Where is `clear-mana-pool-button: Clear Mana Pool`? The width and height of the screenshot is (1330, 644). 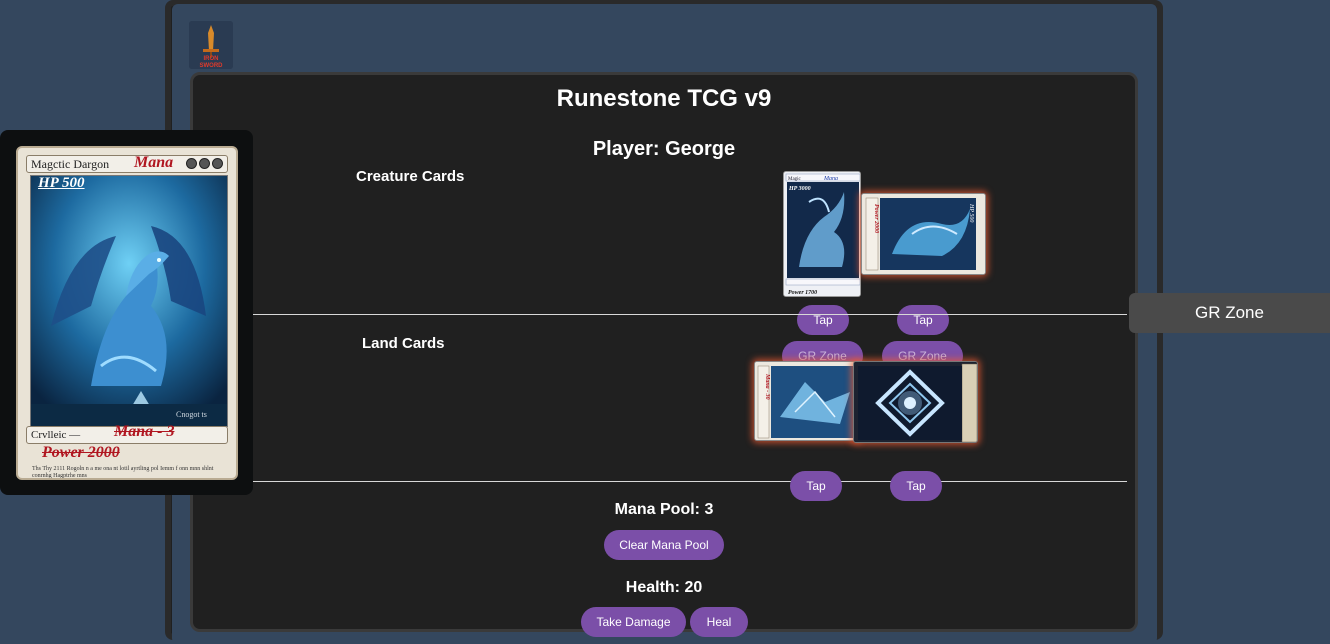
clear-mana-pool-button: Clear Mana Pool is located at coordinates (664, 545).